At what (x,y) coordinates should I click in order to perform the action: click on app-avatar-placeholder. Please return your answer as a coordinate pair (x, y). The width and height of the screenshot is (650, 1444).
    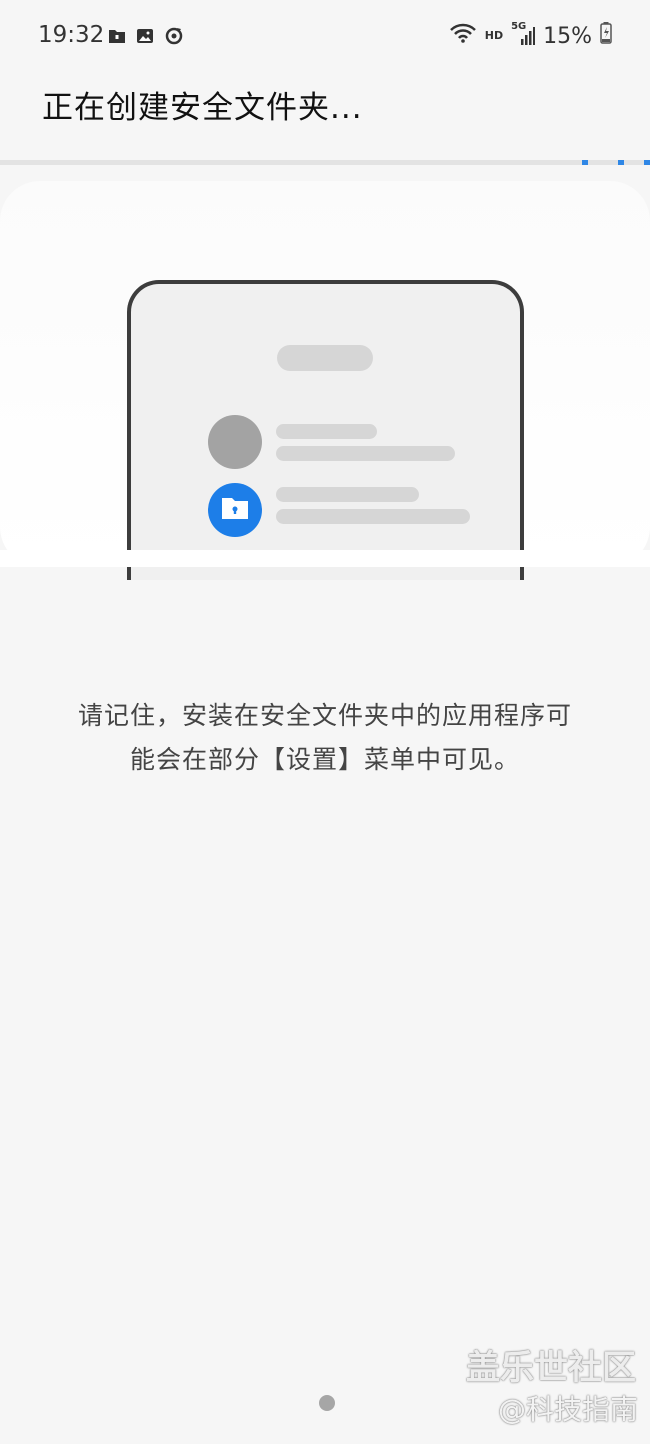
    Looking at the image, I should click on (235, 442).